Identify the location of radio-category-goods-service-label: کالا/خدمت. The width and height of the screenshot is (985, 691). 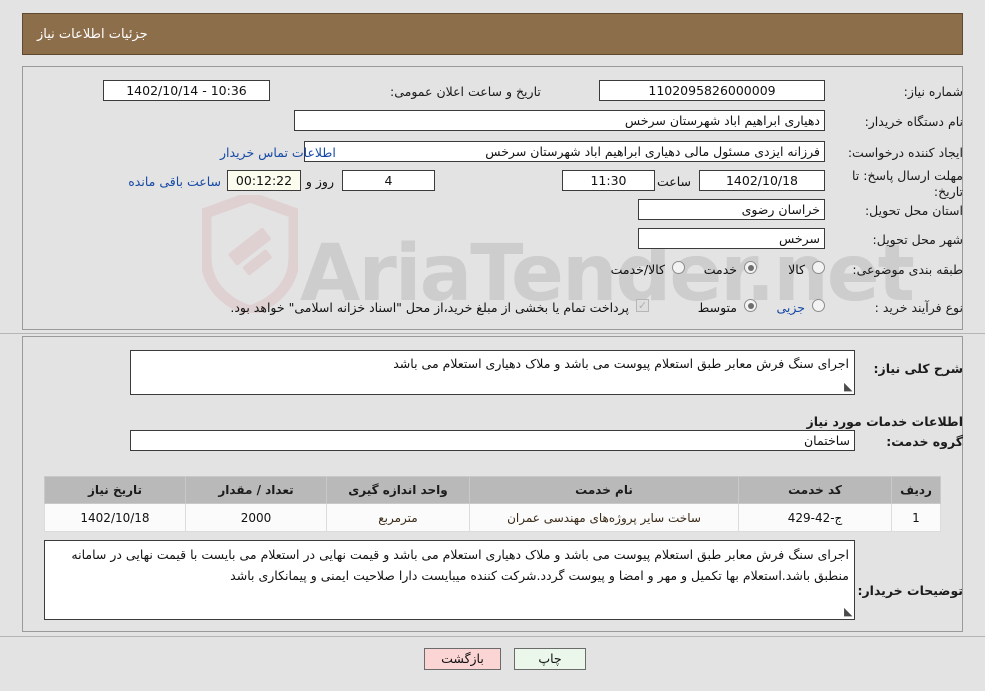
(637, 269).